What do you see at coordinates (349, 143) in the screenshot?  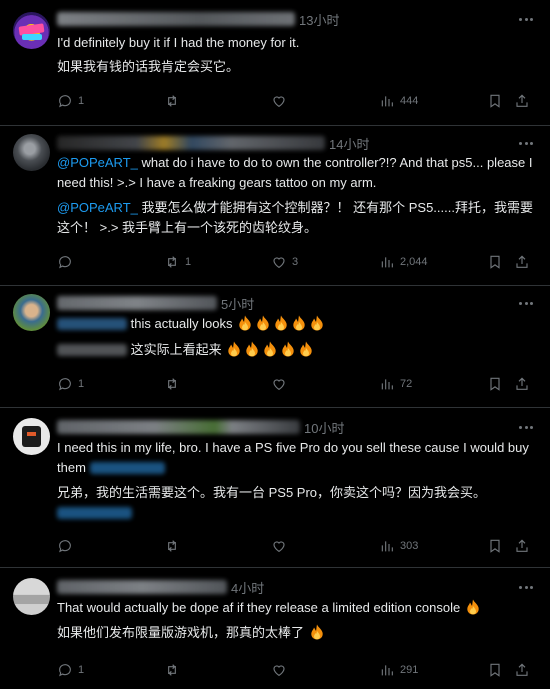 I see `timestamp: 14小时` at bounding box center [349, 143].